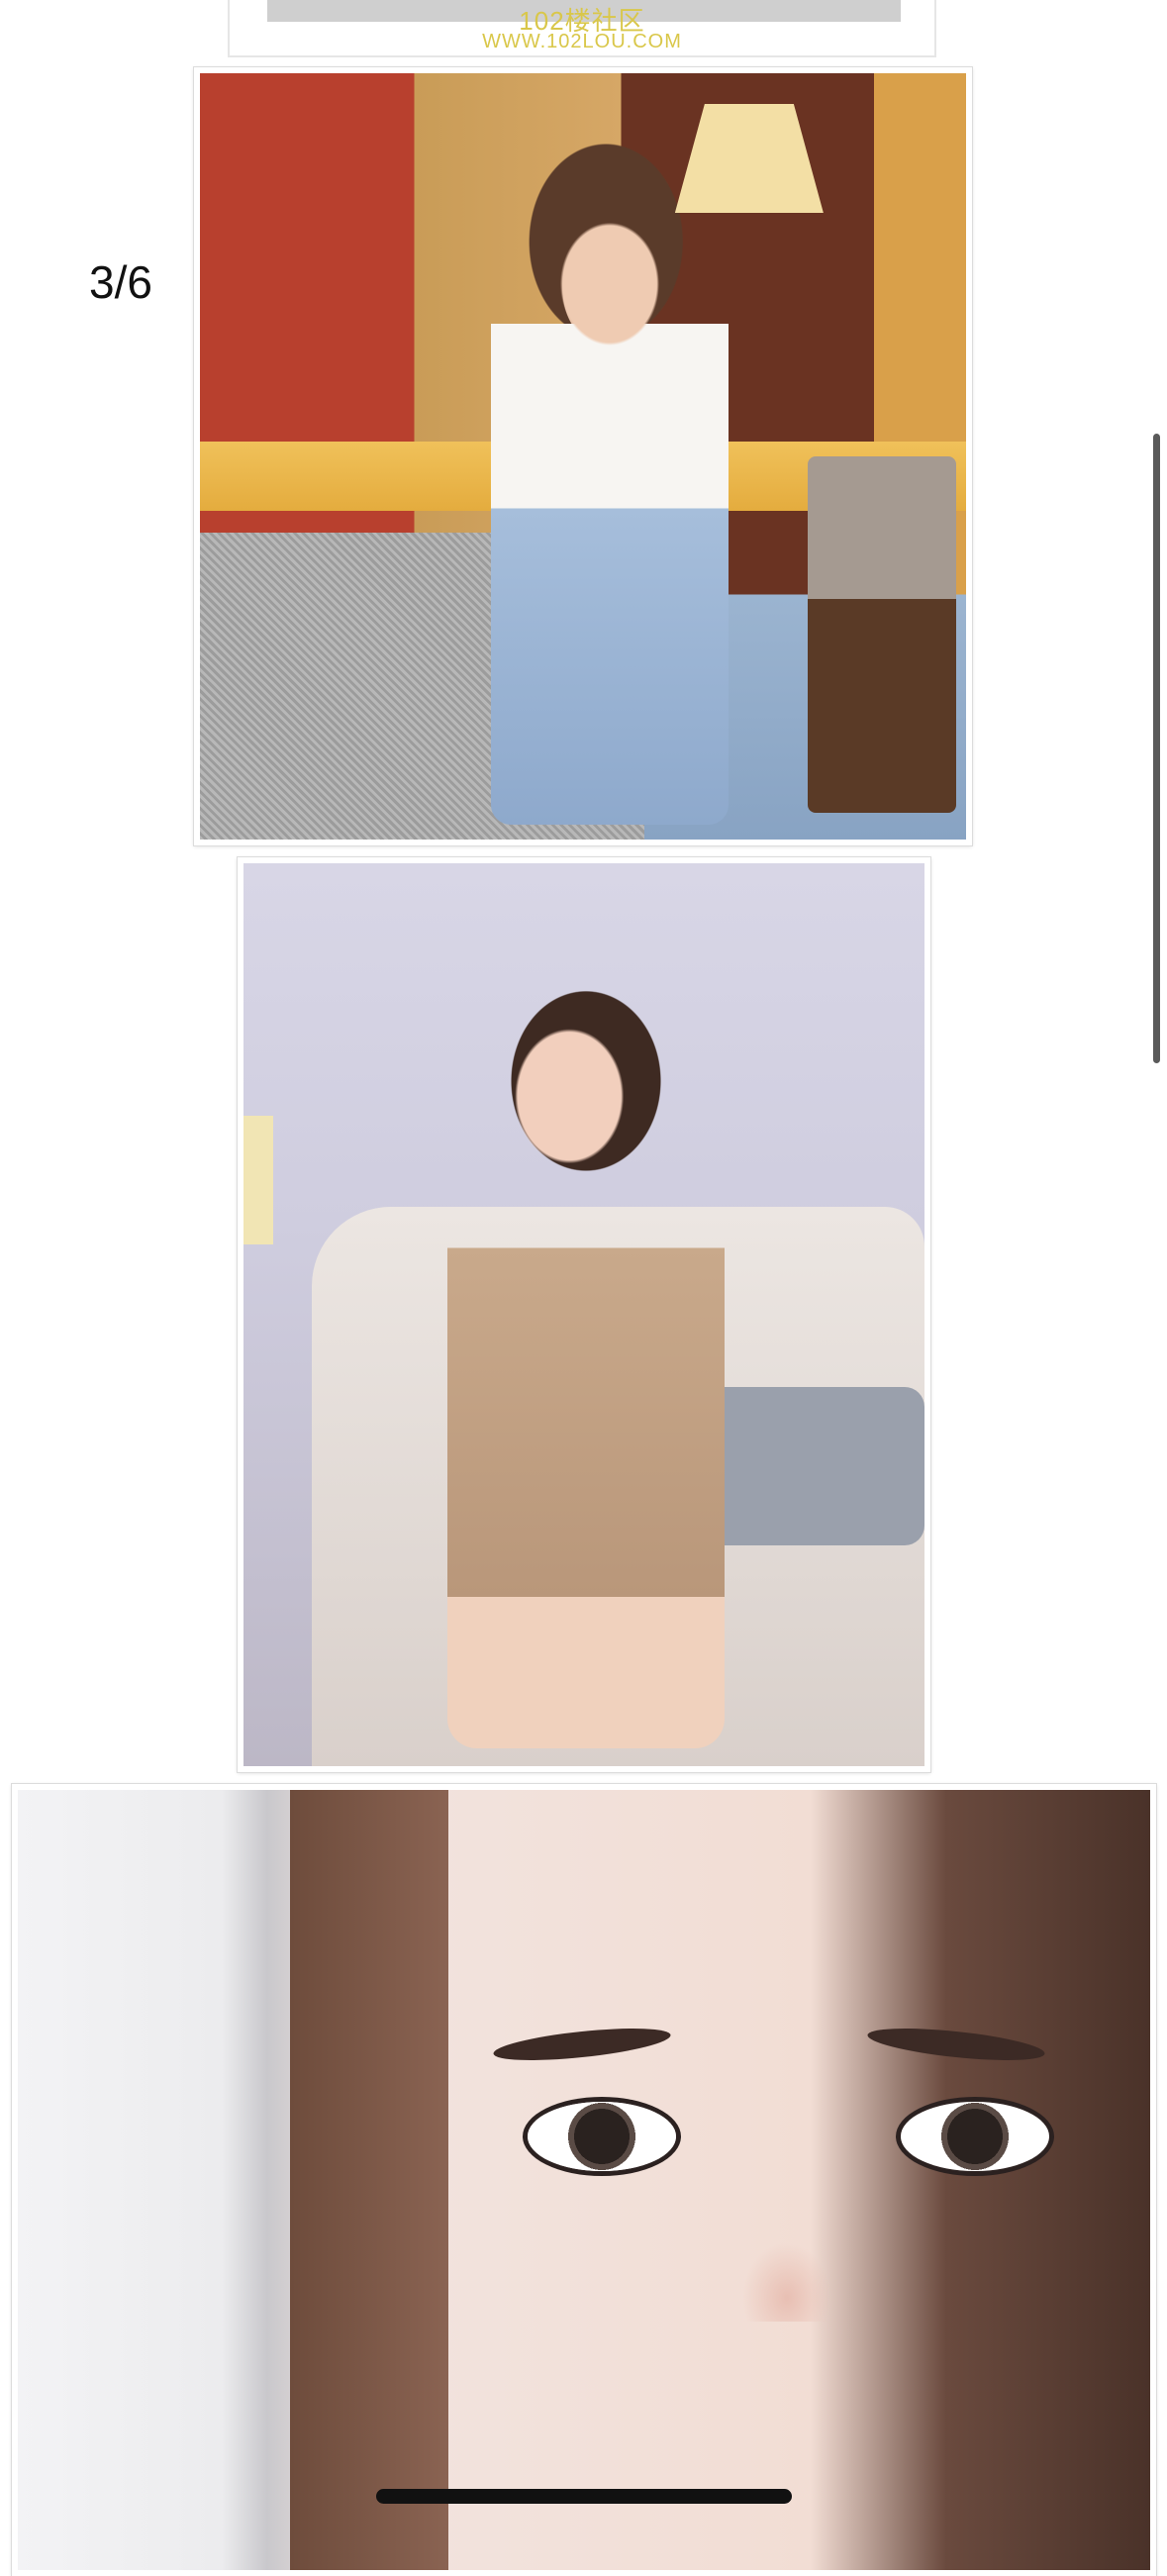 This screenshot has height=2576, width=1167. I want to click on eye-left, so click(601, 2137).